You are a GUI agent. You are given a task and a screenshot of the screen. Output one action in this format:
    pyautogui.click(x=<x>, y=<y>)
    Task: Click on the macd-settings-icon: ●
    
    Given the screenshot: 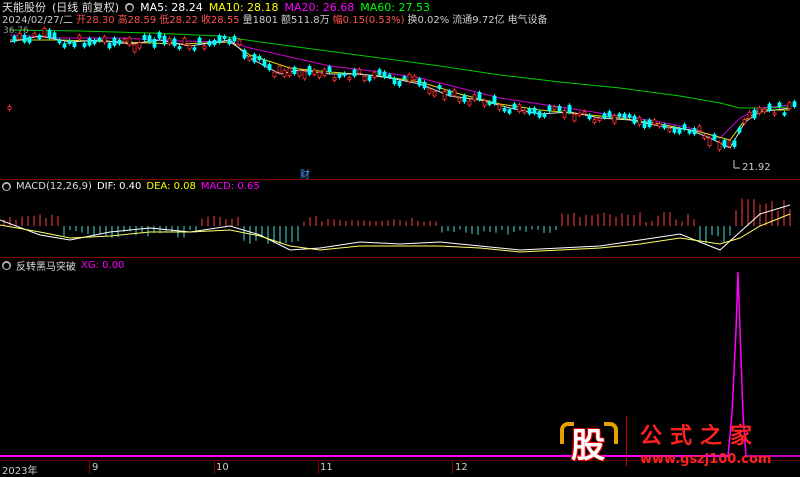 What is the action you would take?
    pyautogui.click(x=6, y=186)
    